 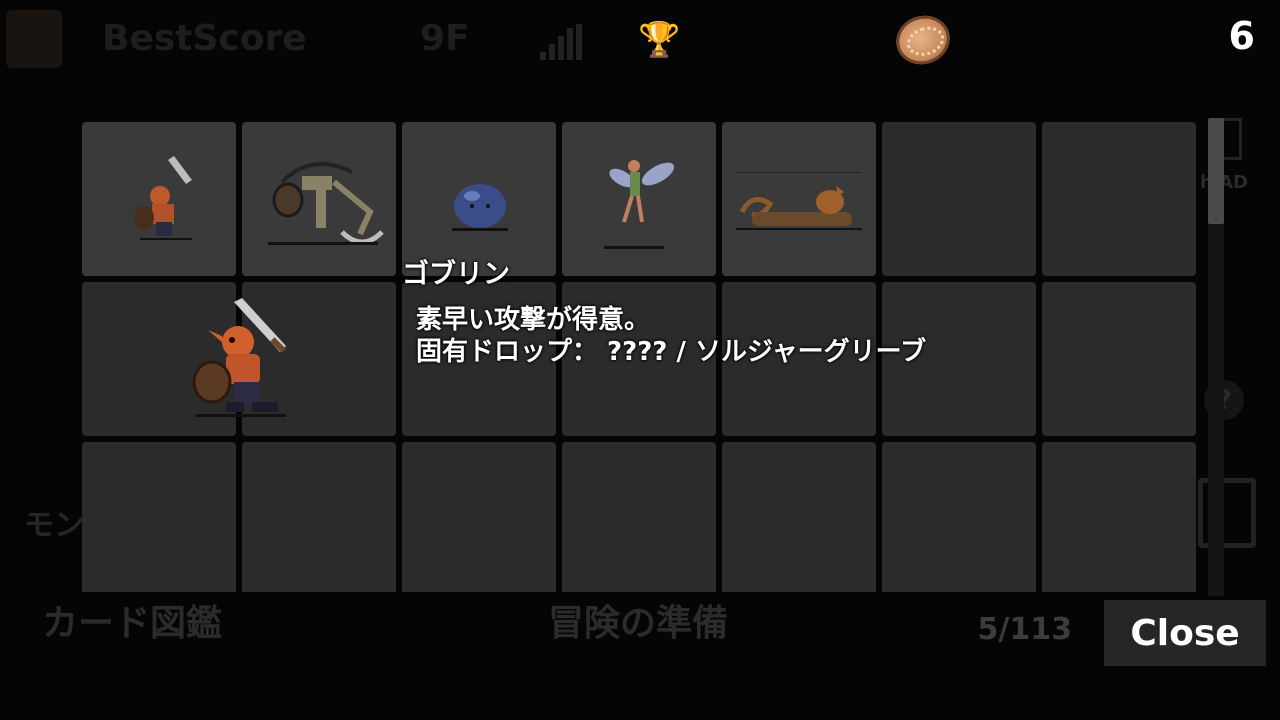 I want to click on page-count: 5/113, so click(x=1024, y=629).